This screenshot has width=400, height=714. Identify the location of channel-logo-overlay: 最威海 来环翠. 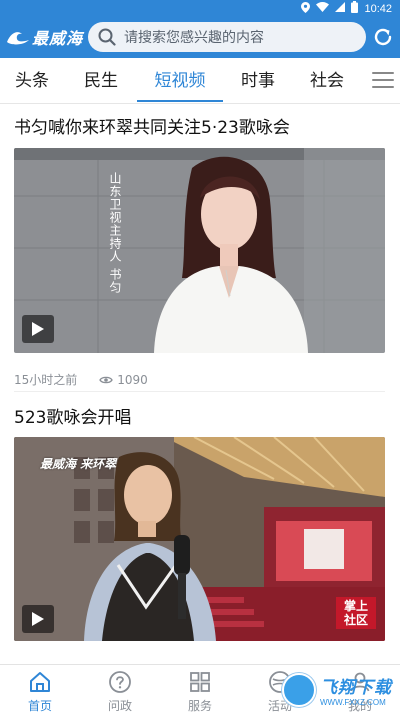
(78, 464).